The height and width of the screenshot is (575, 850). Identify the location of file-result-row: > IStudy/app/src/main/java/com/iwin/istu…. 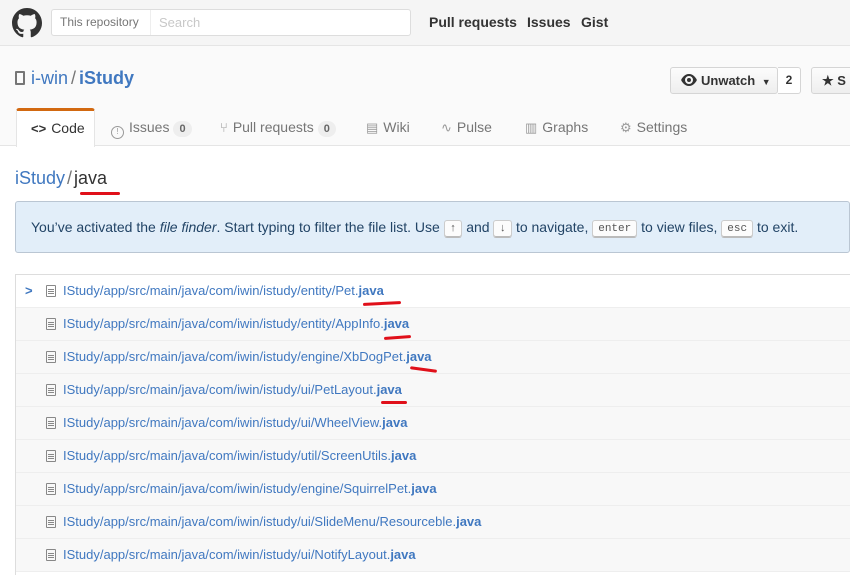
(433, 291).